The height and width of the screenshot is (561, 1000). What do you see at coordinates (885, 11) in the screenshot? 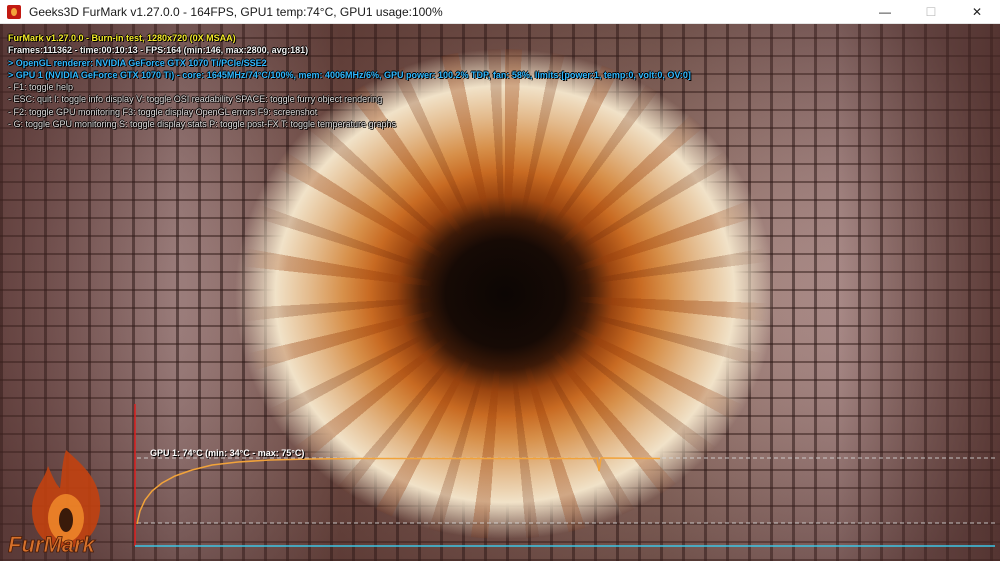
I see `minimize-button: —` at bounding box center [885, 11].